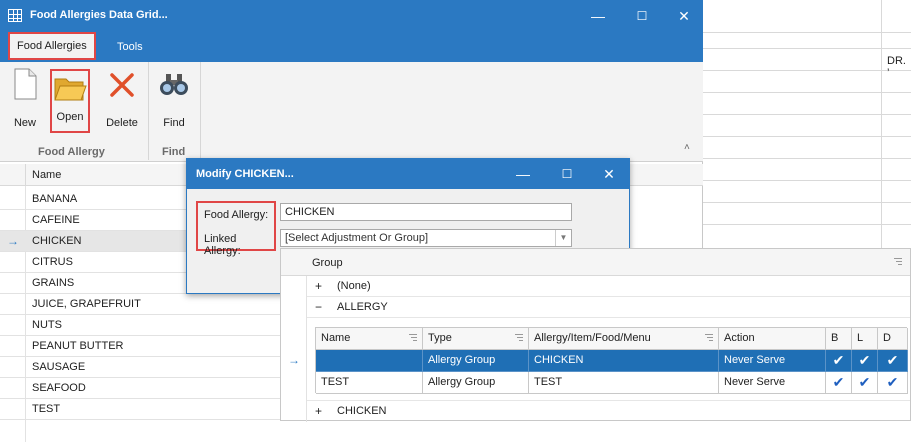 This screenshot has width=911, height=442. I want to click on close-button: ✕, so click(684, 16).